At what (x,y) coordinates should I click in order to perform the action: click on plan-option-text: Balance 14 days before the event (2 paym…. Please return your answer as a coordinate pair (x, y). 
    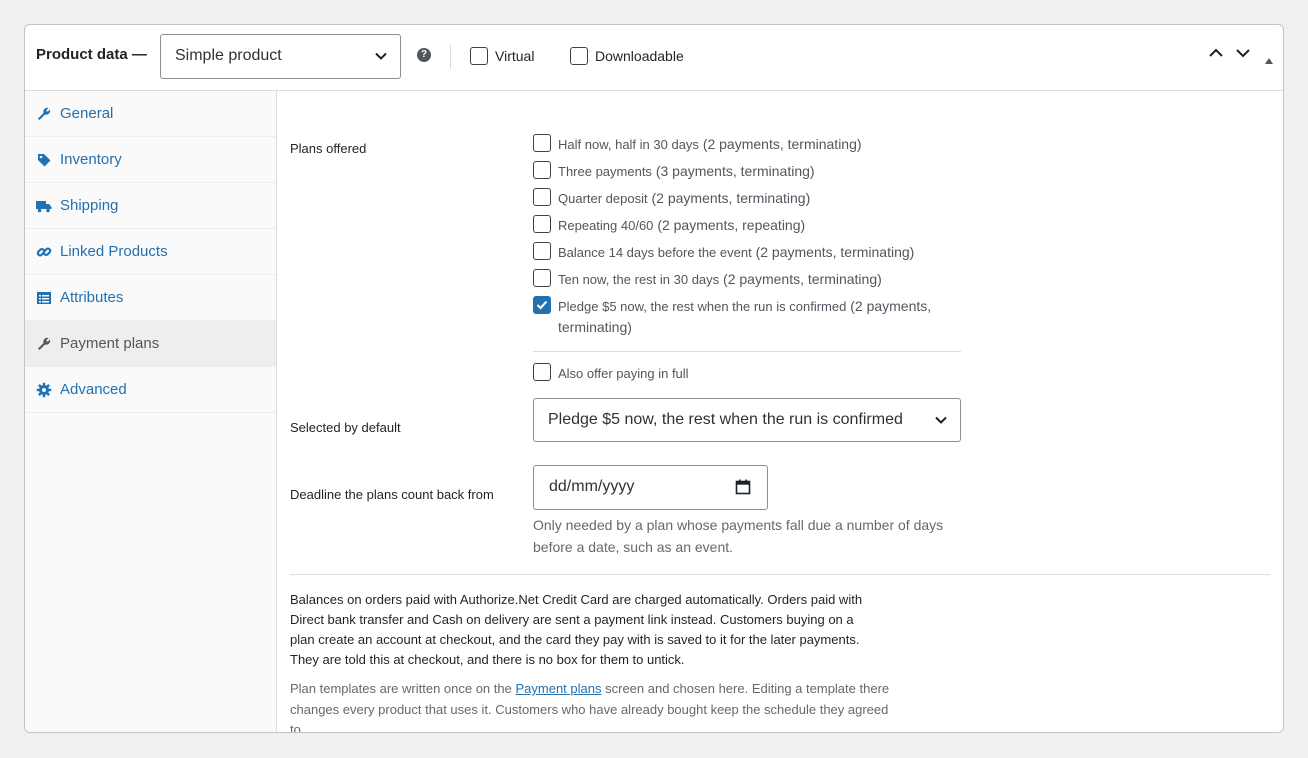
    Looking at the image, I should click on (736, 252).